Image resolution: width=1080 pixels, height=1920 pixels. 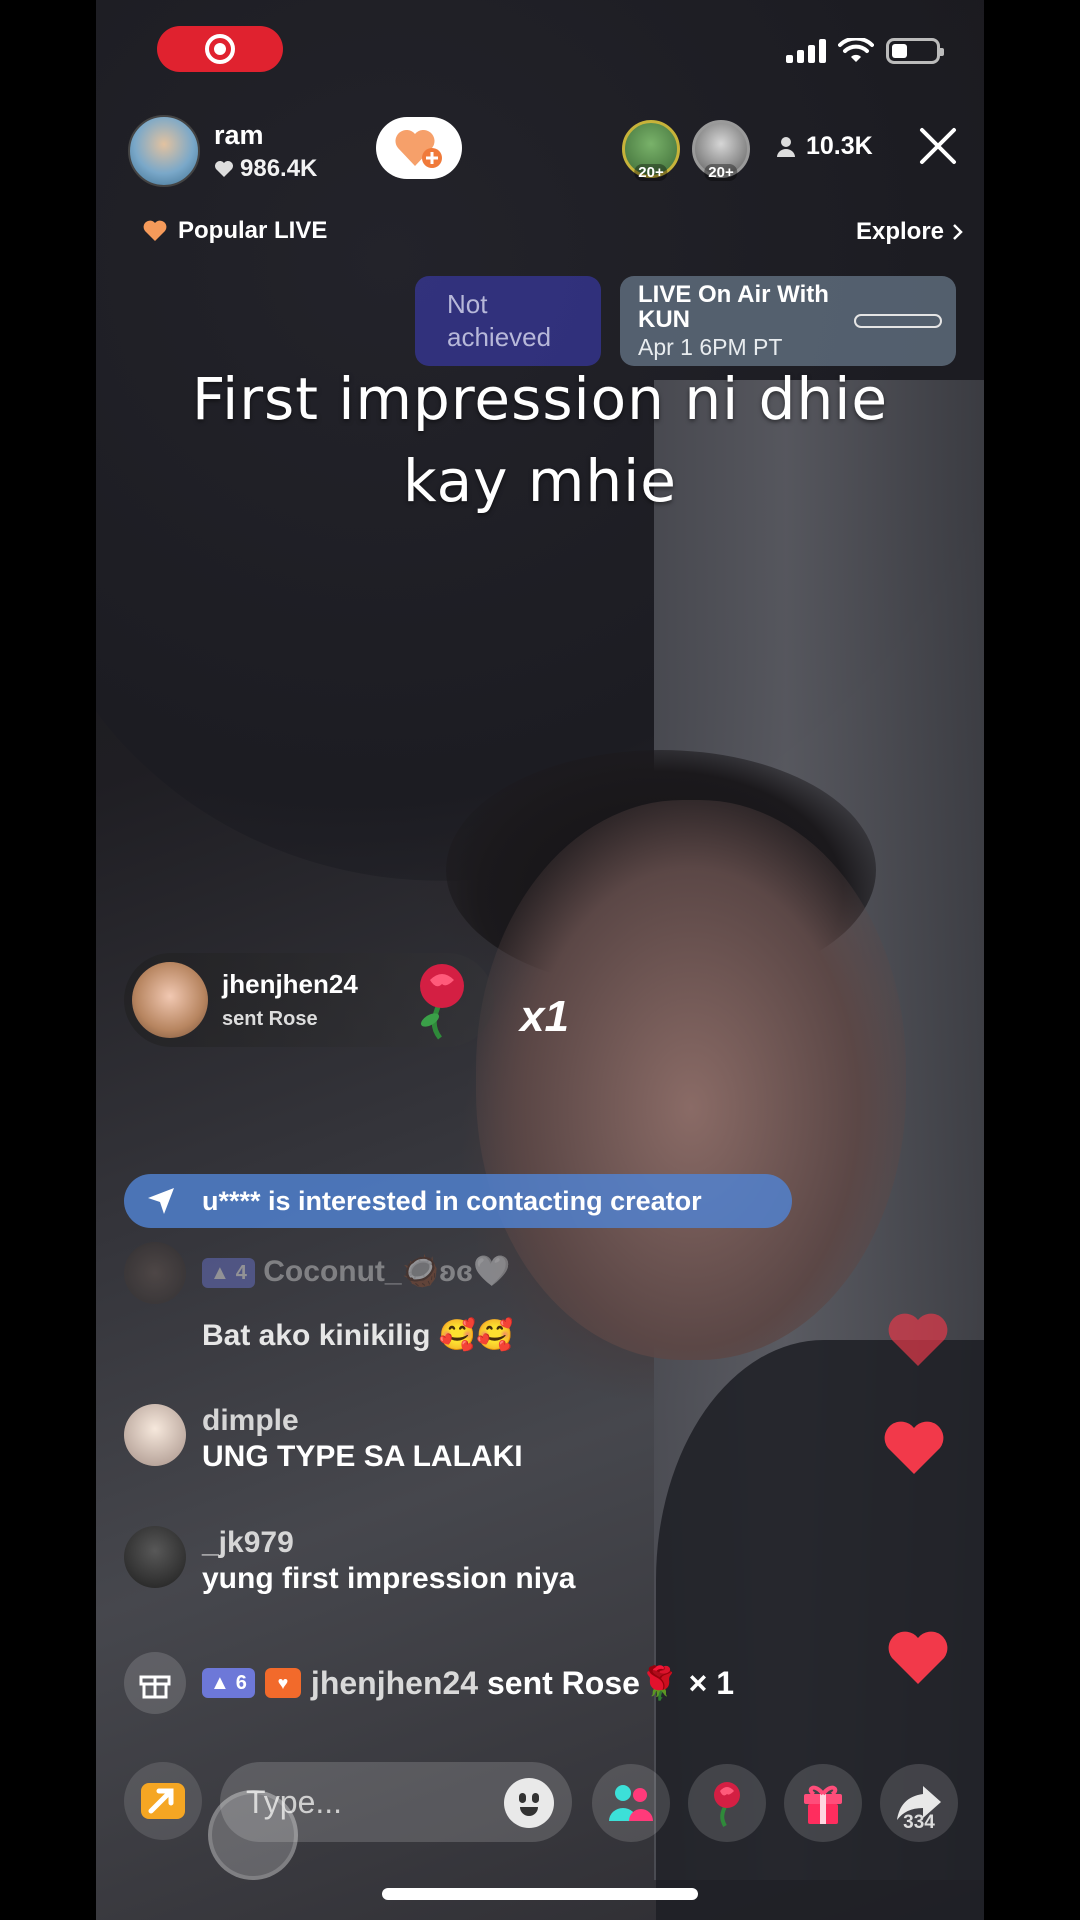 I want to click on arrow-share-icon, so click(x=163, y=1801).